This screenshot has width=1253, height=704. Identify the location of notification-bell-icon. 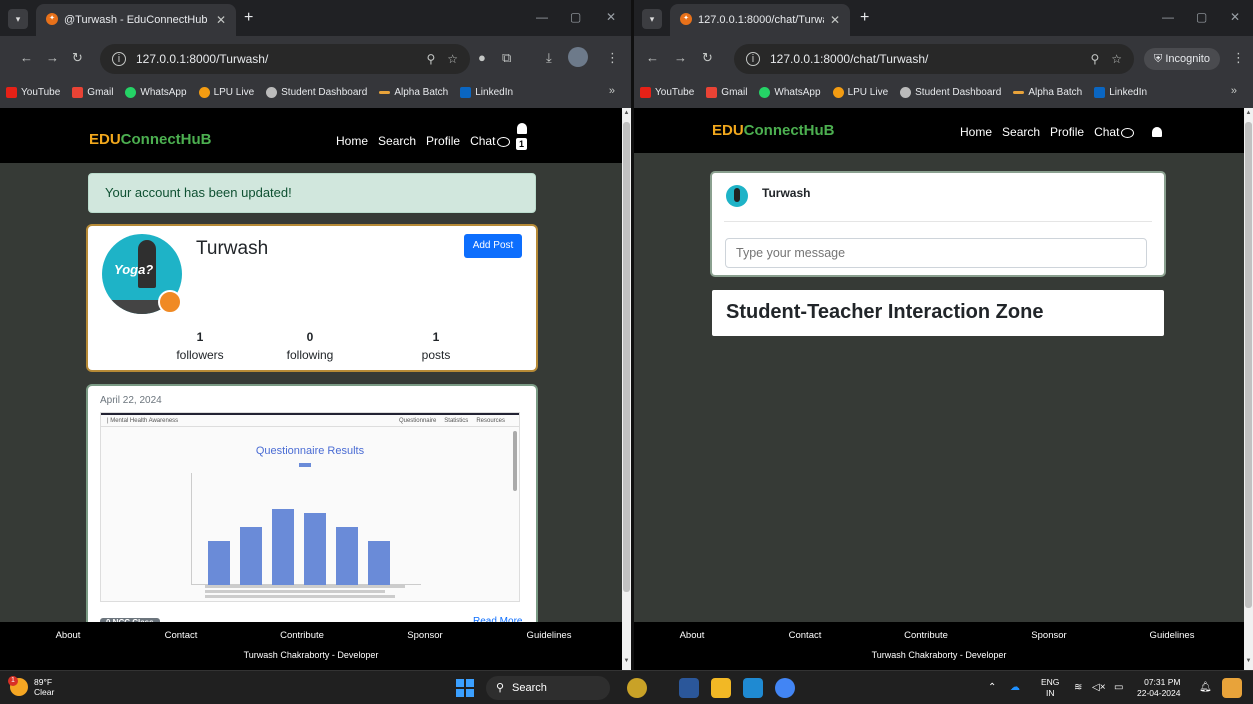
(522, 128).